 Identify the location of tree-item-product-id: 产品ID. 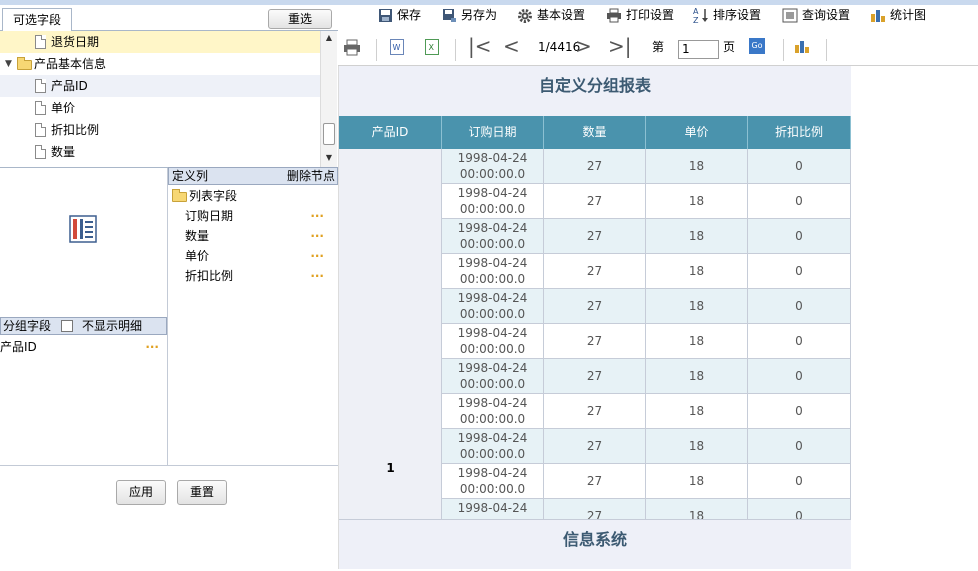
(160, 86).